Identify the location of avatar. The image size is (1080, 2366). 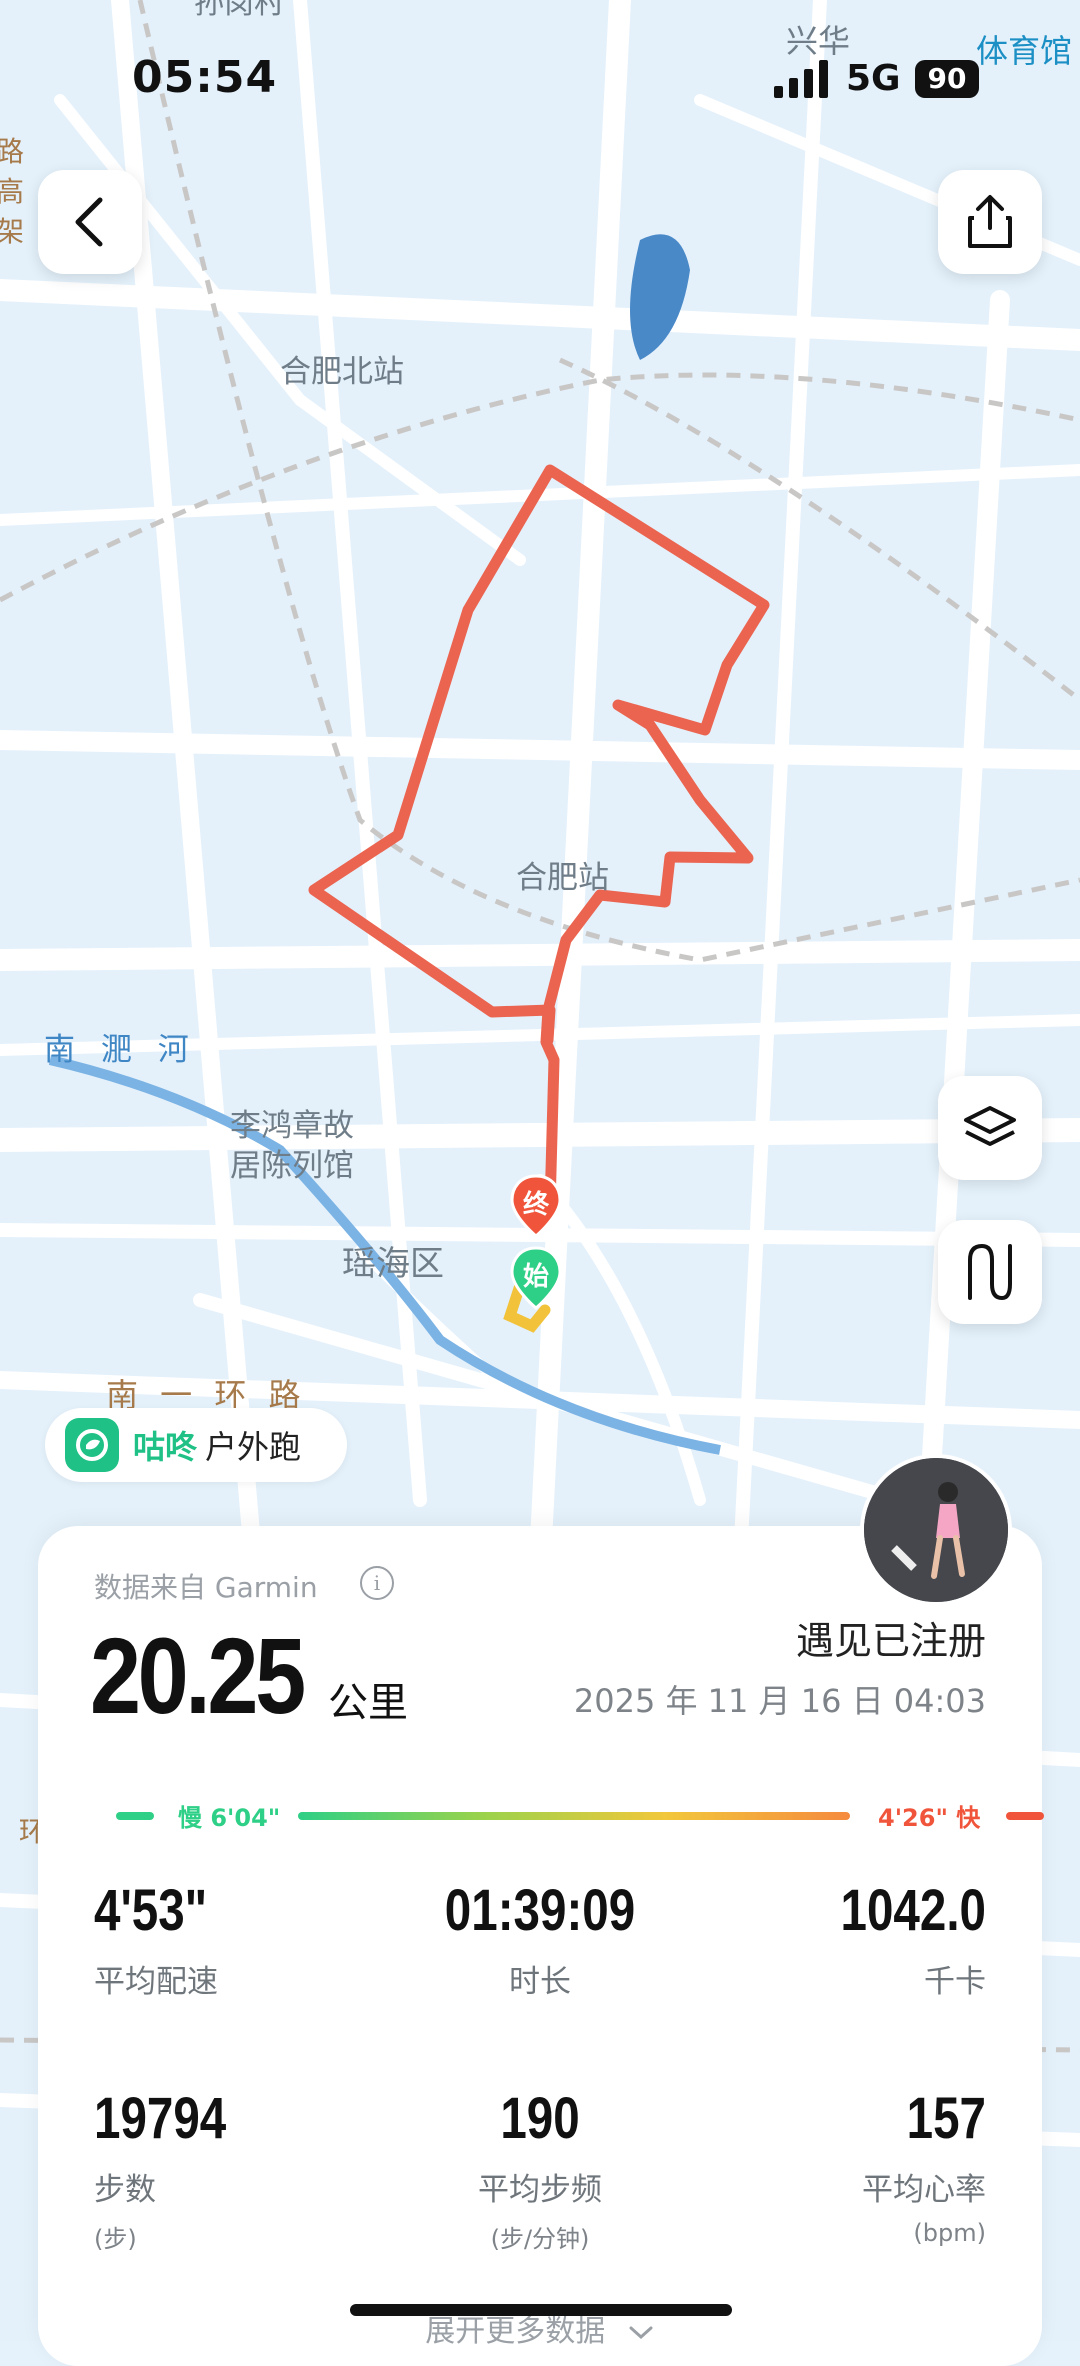
(936, 1530).